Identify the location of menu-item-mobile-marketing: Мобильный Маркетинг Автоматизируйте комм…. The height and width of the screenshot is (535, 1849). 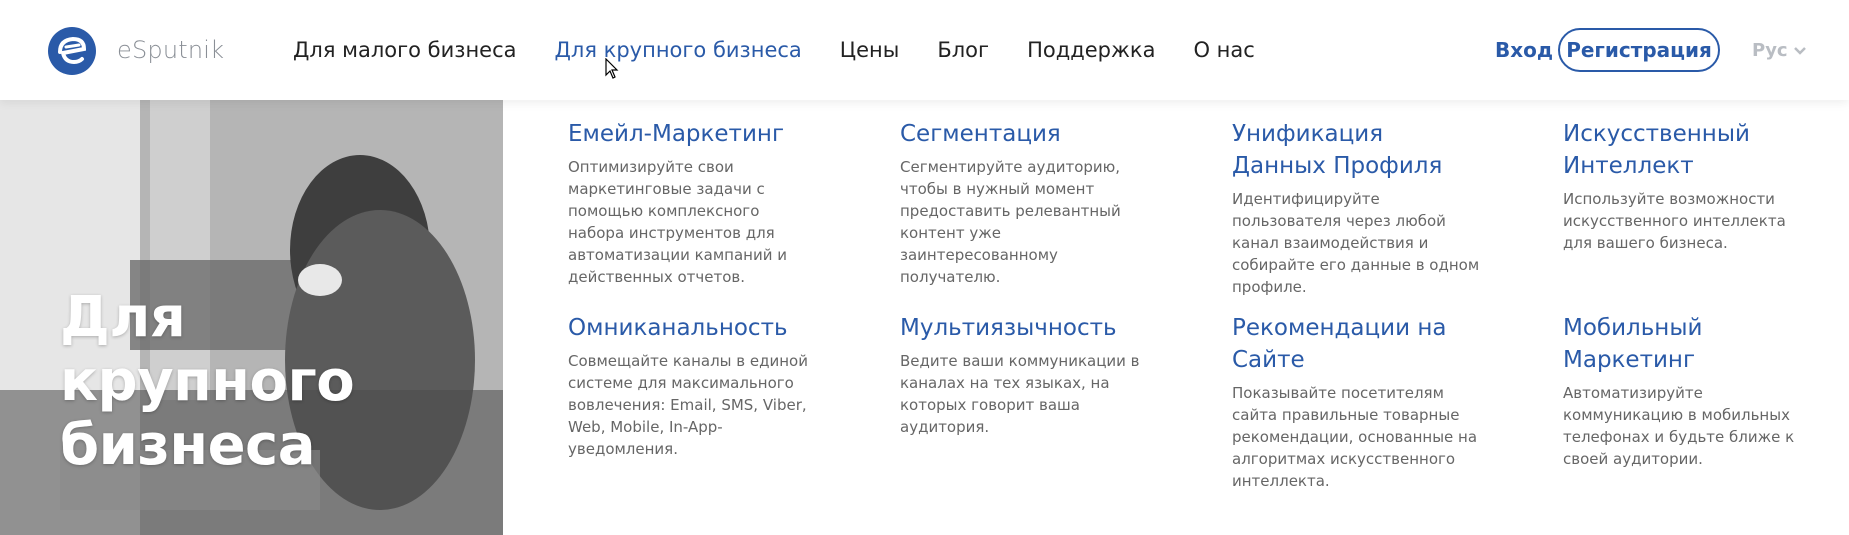
(1688, 391).